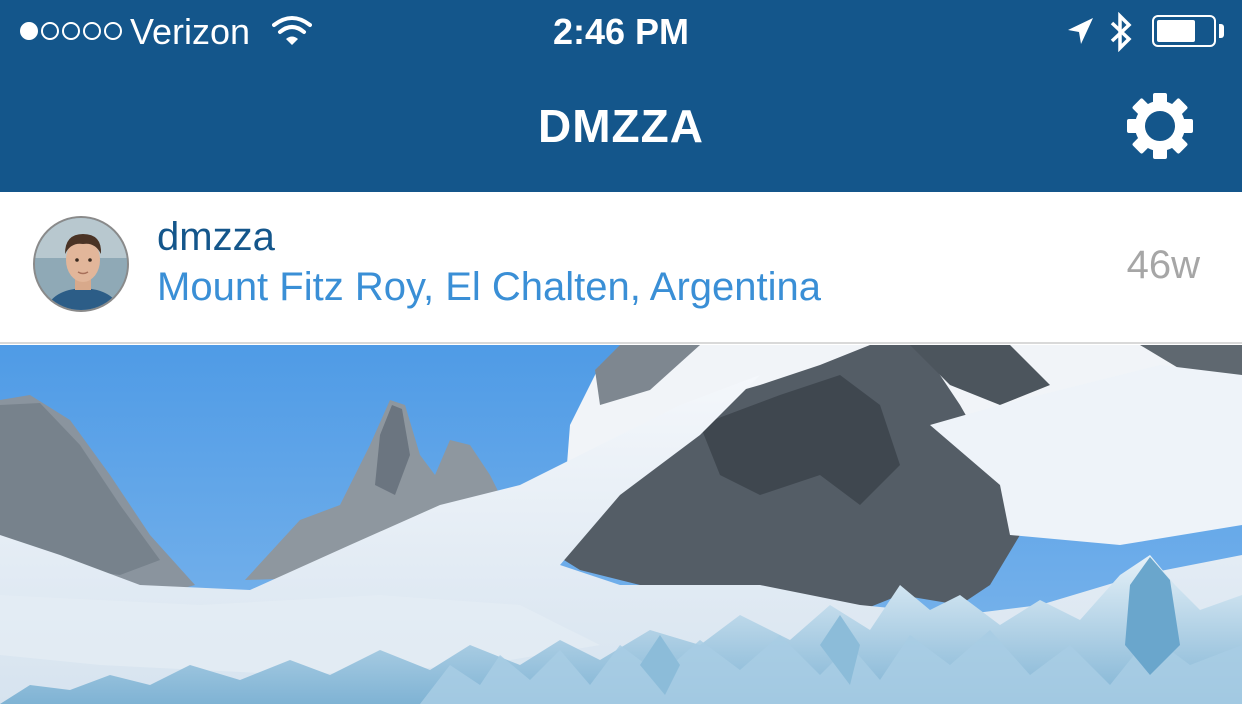 The width and height of the screenshot is (1242, 704). What do you see at coordinates (621, 126) in the screenshot?
I see `page-title: DMZZA` at bounding box center [621, 126].